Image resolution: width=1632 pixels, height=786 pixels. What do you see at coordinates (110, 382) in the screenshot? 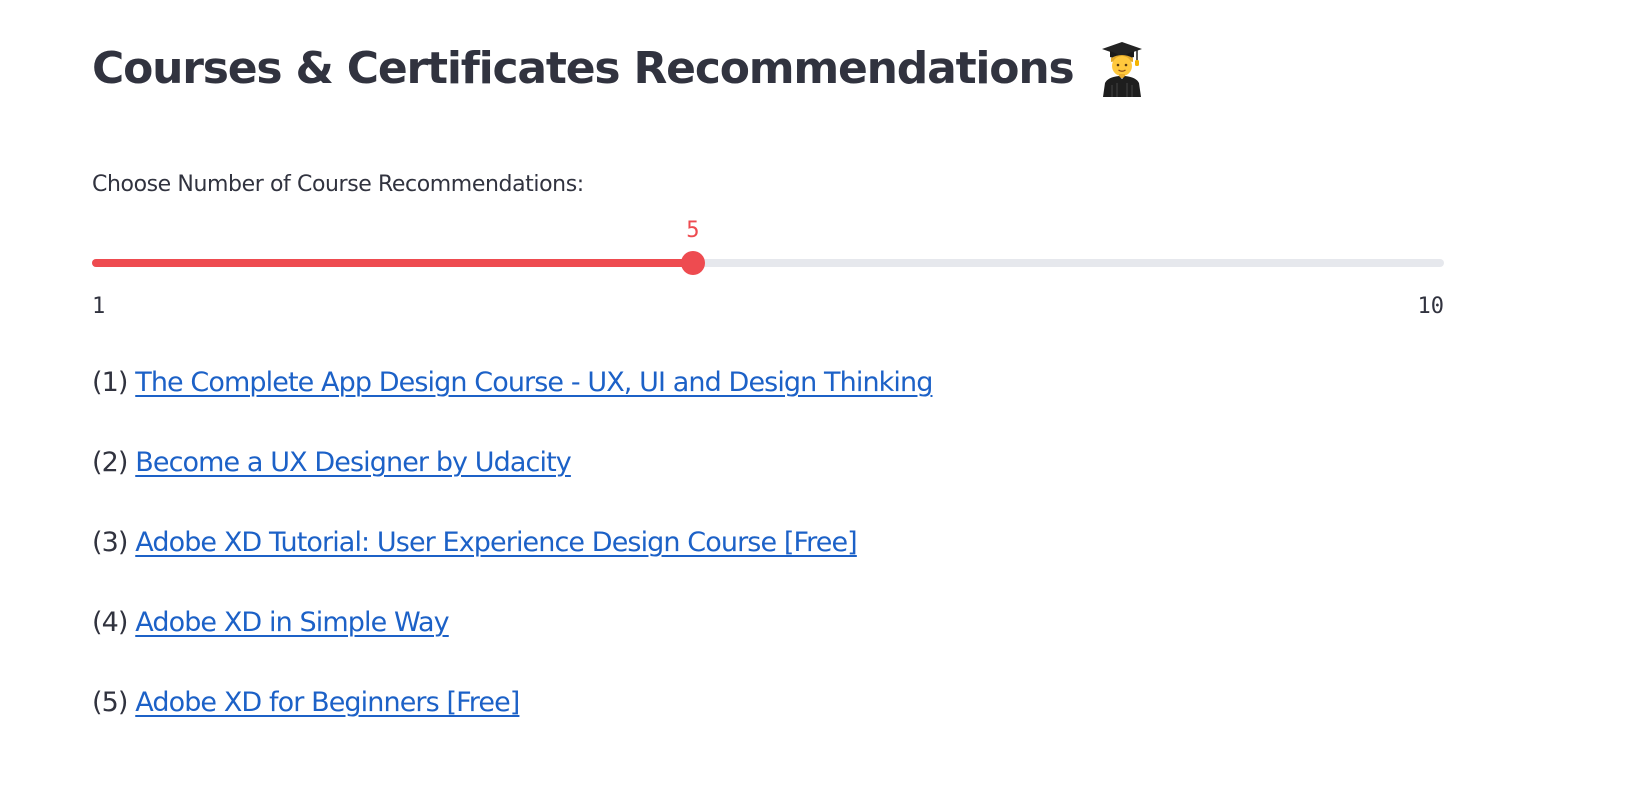
I see `course-number: (1)` at bounding box center [110, 382].